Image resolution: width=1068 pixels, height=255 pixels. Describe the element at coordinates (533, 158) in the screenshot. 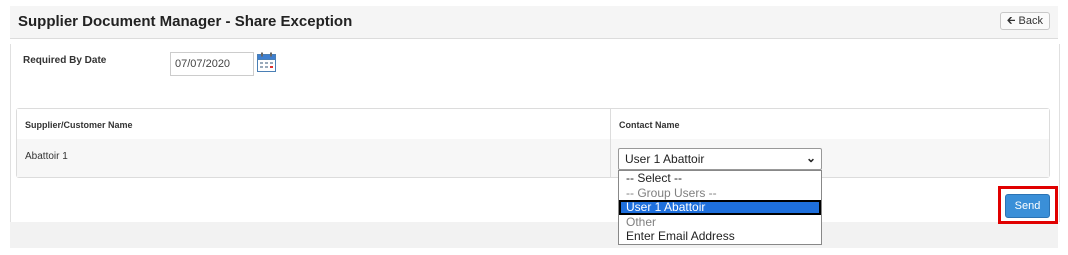

I see `table-row: Abattoir 1 User 1 Abattoir ⌄` at that location.